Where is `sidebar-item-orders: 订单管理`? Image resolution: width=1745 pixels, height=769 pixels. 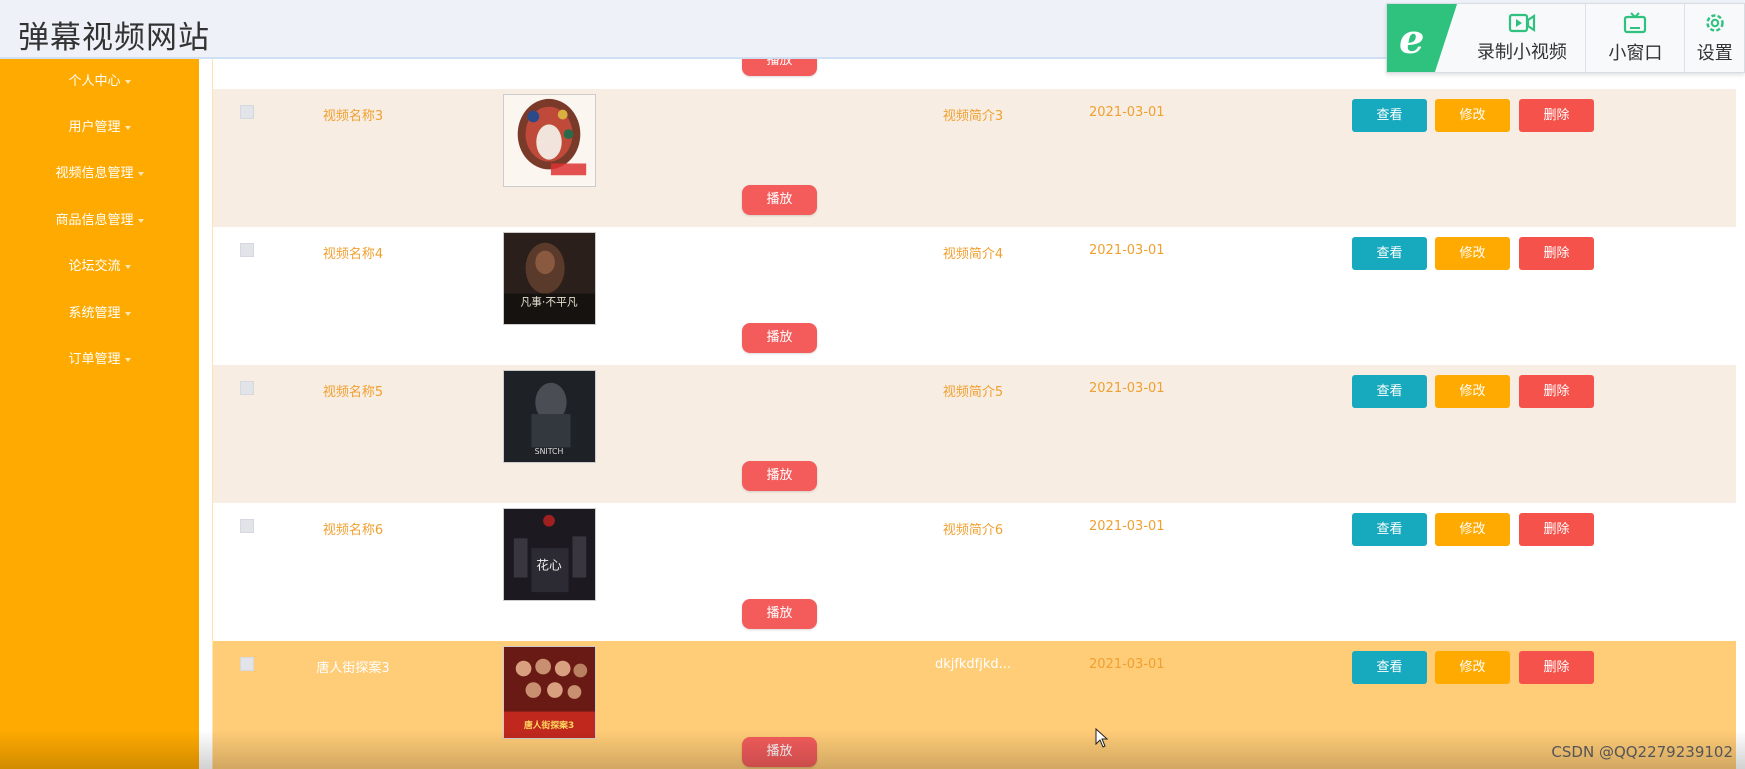
sidebar-item-orders: 订单管理 is located at coordinates (99, 360).